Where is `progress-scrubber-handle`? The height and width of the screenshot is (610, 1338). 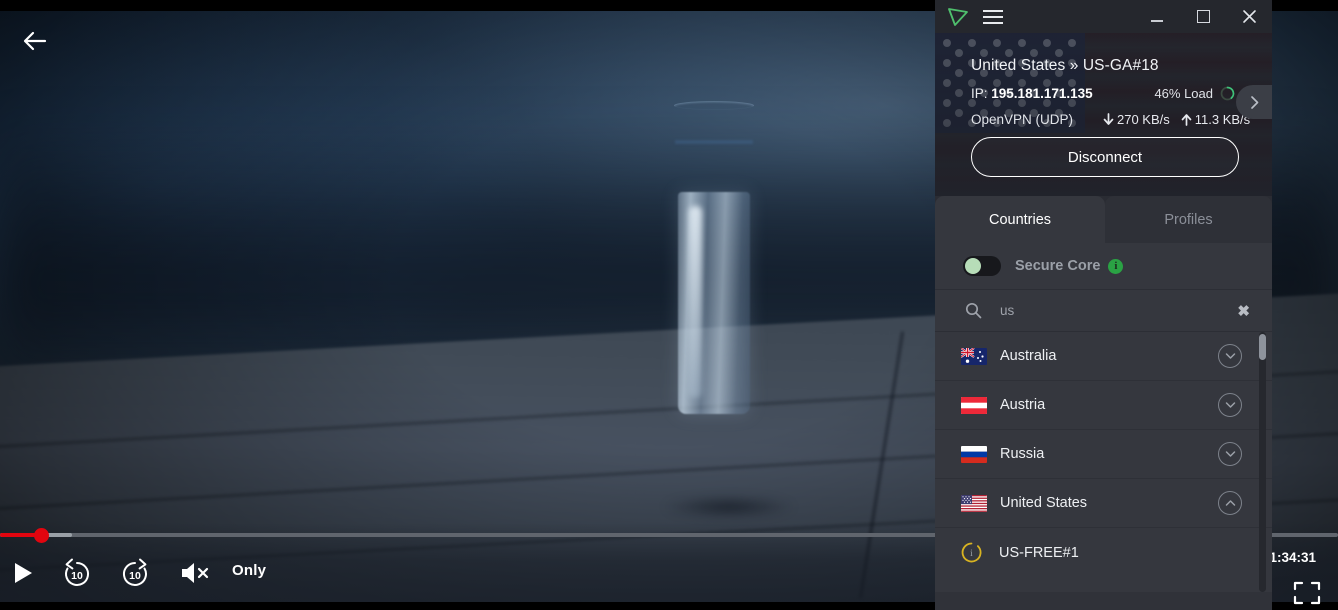 progress-scrubber-handle is located at coordinates (41, 535).